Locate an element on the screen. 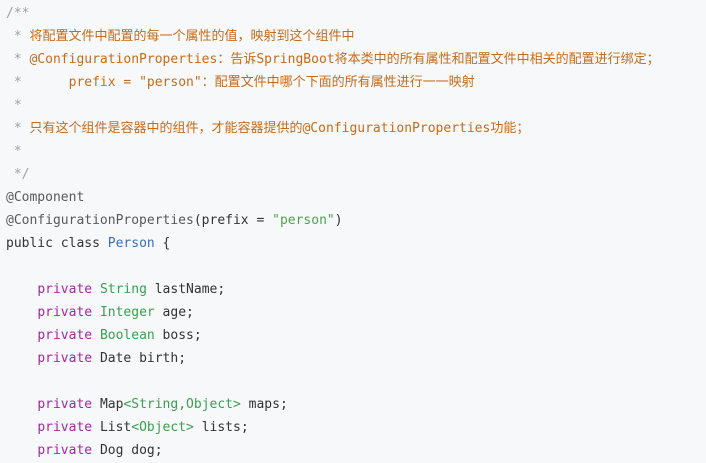 This screenshot has width=706, height=463. code-line-19: private List<Object> lists; is located at coordinates (356, 427).